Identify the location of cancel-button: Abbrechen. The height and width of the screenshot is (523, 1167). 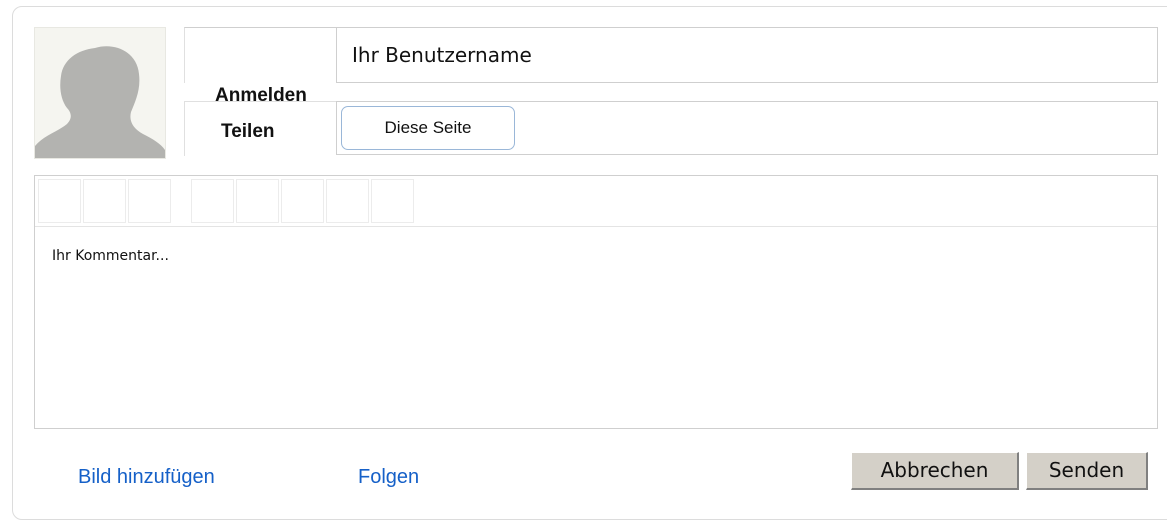
(935, 471).